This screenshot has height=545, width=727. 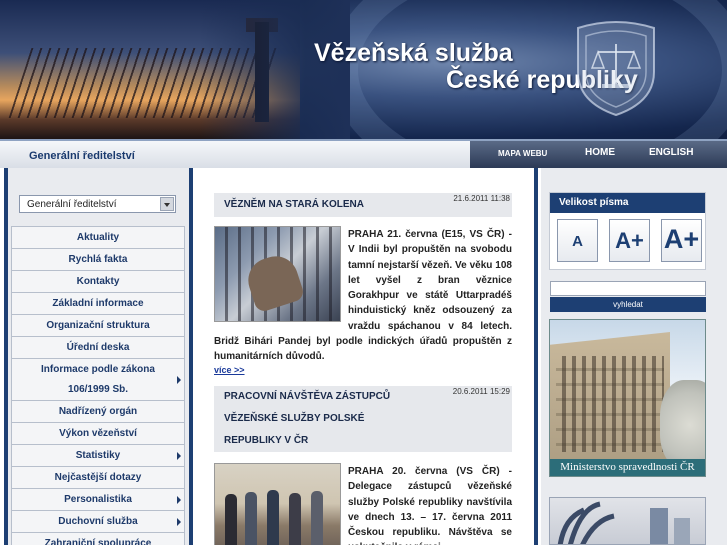 What do you see at coordinates (623, 522) in the screenshot?
I see `partner-logo-icon` at bounding box center [623, 522].